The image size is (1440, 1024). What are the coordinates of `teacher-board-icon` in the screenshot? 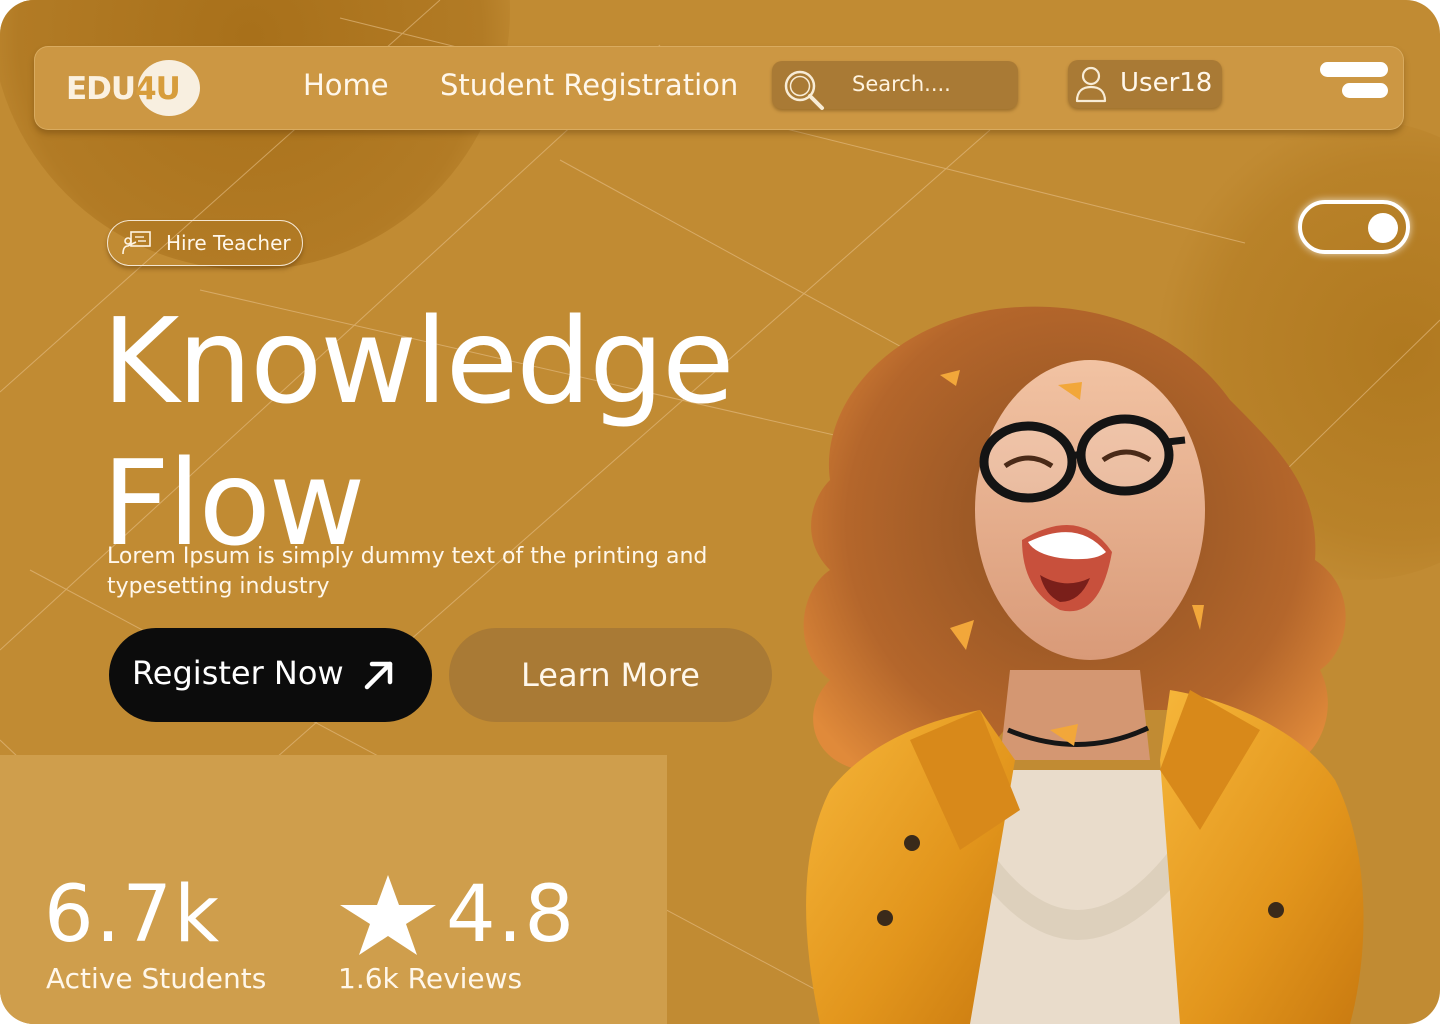 It's located at (136, 243).